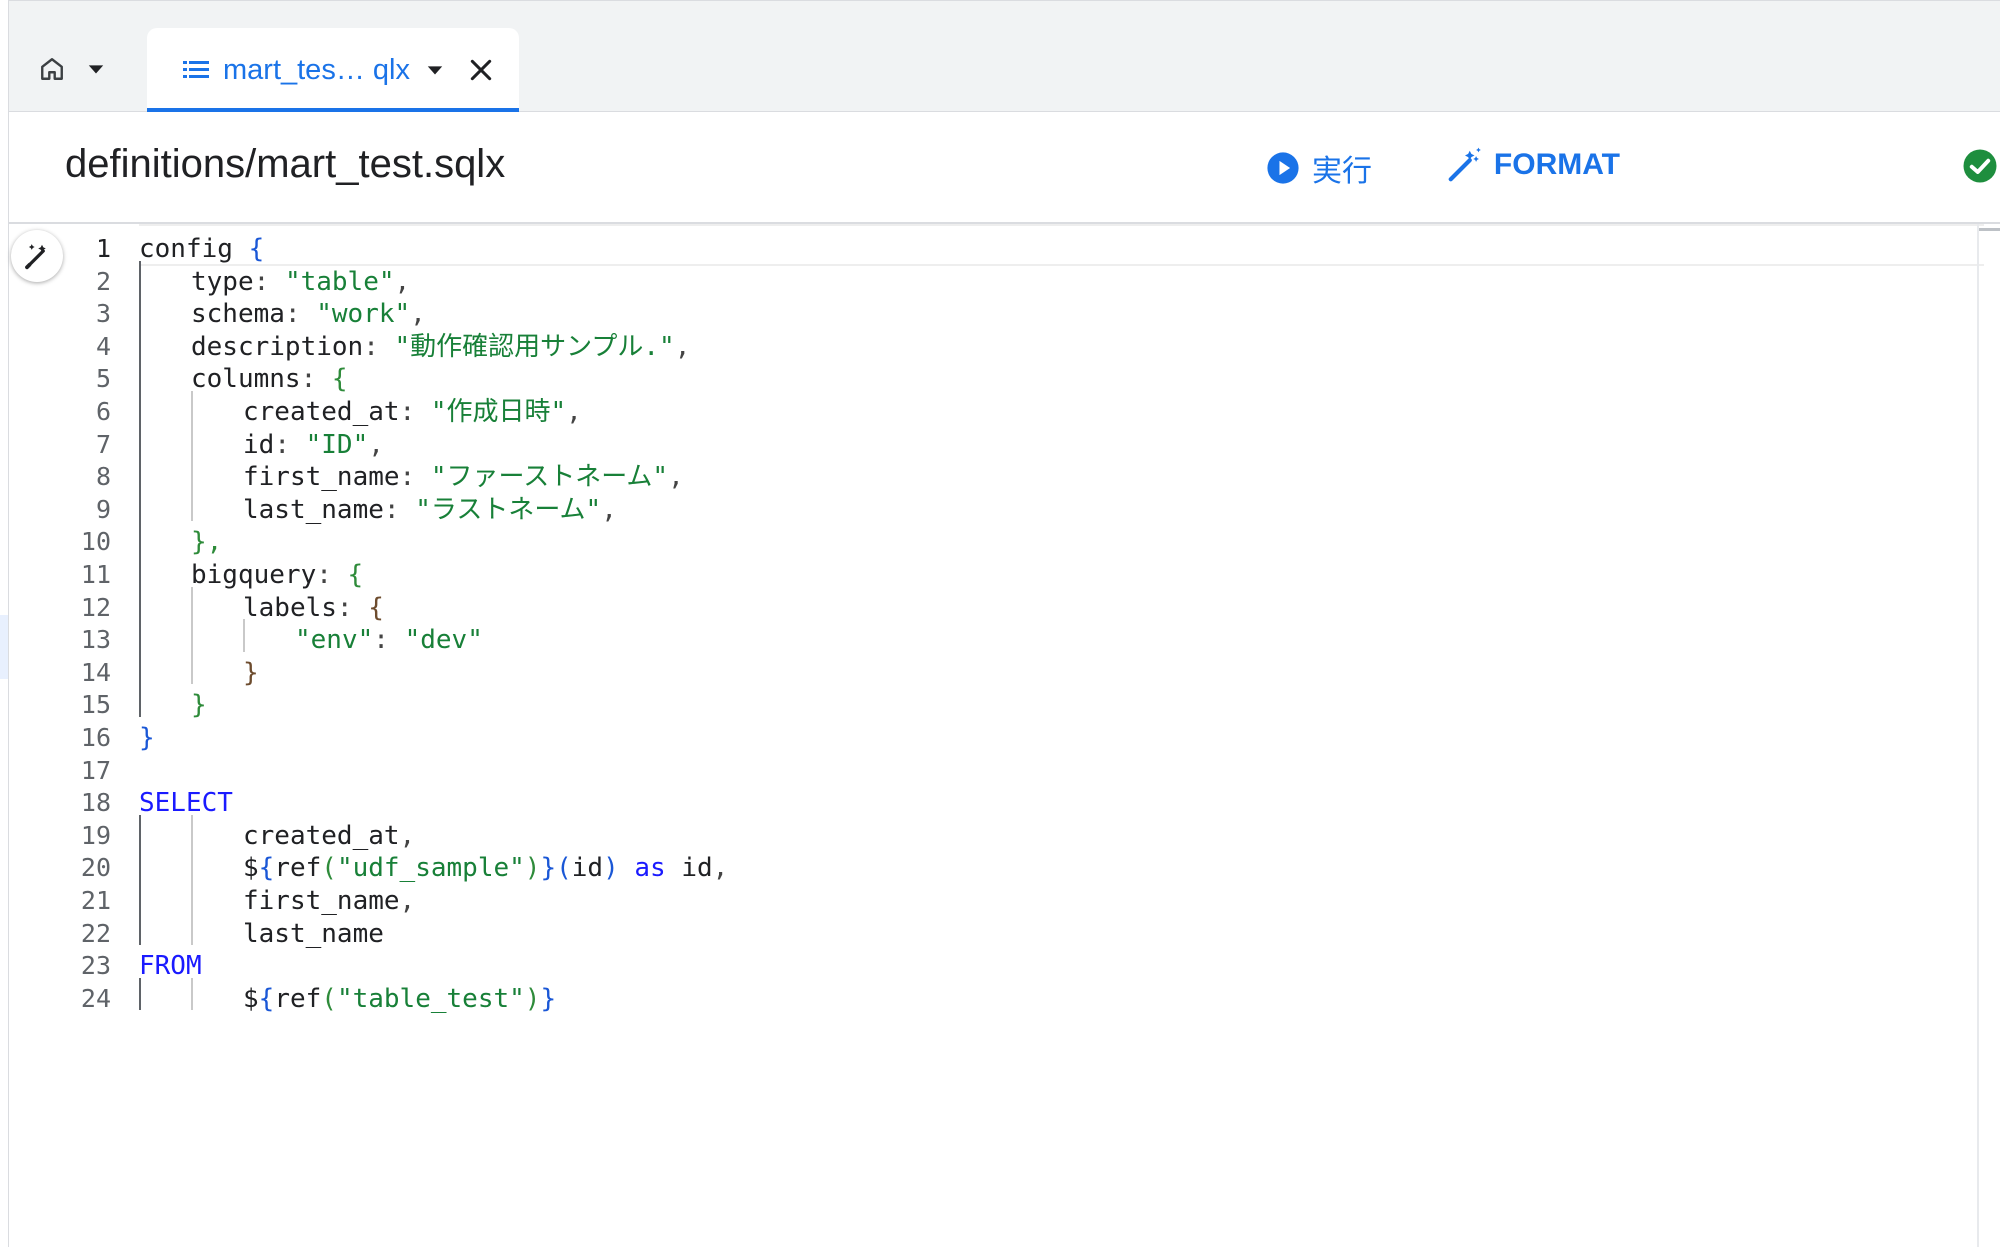 The height and width of the screenshot is (1247, 2000). Describe the element at coordinates (246, 379) in the screenshot. I see `code-token: columns` at that location.